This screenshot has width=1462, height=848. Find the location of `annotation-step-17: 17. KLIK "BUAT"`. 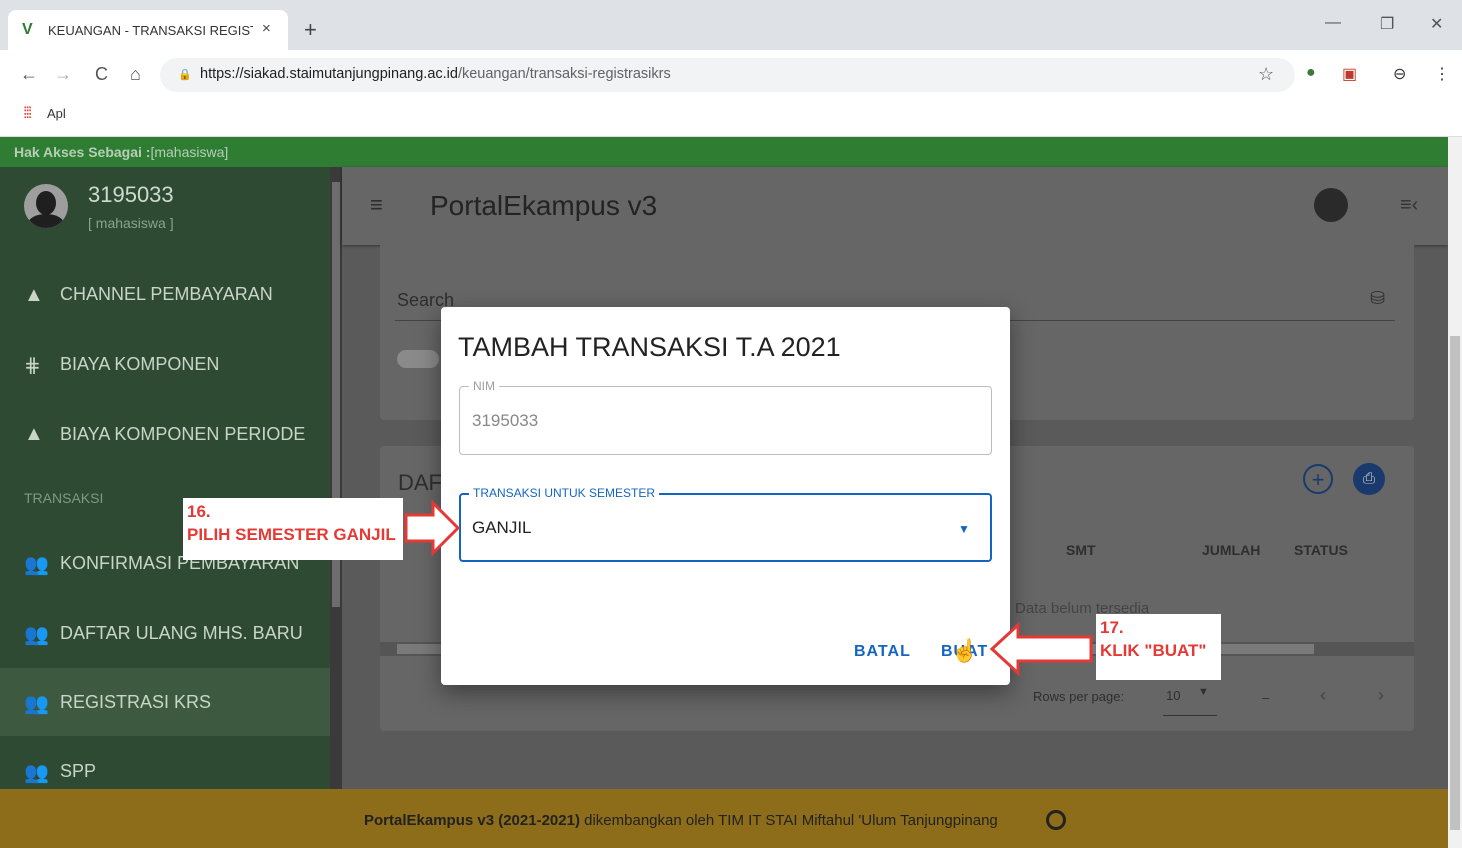

annotation-step-17: 17. KLIK "BUAT" is located at coordinates (1158, 647).